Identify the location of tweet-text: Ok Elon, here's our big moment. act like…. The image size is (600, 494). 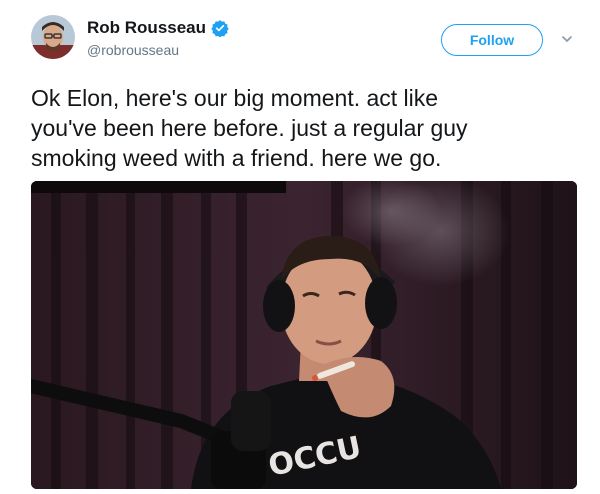
(249, 128).